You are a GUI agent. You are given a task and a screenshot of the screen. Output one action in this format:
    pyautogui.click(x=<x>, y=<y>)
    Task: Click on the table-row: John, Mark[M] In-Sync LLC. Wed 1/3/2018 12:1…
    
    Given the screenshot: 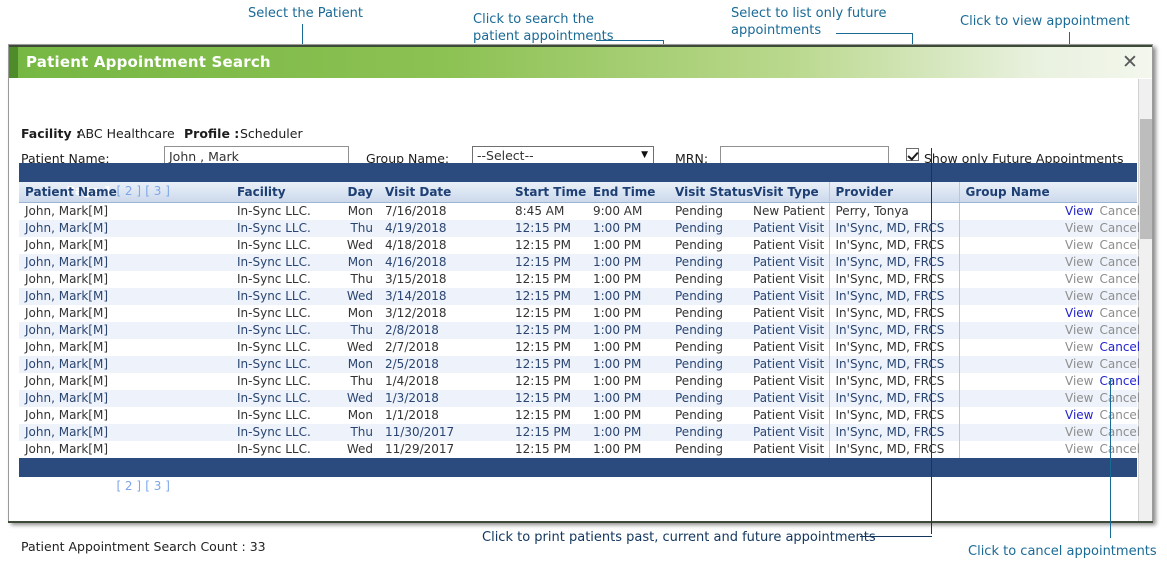 What is the action you would take?
    pyautogui.click(x=579, y=398)
    